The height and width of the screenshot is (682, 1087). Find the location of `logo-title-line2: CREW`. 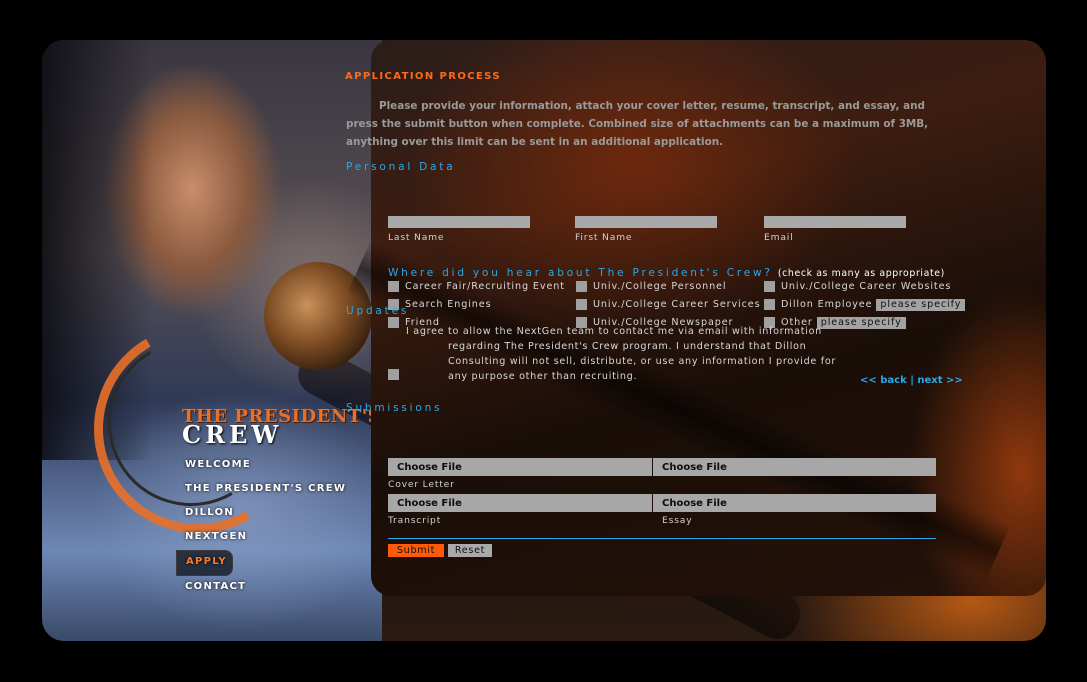

logo-title-line2: CREW is located at coordinates (232, 434).